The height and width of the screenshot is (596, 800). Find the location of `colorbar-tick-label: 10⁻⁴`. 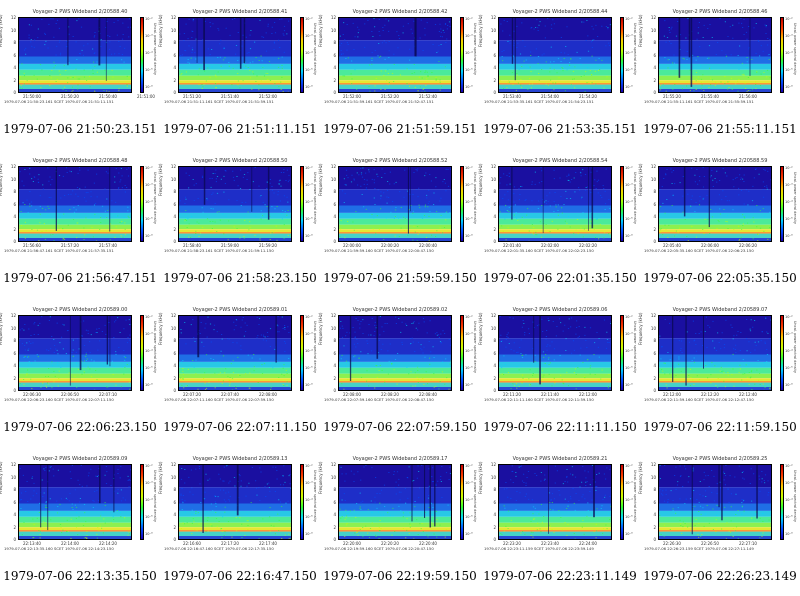

colorbar-tick-label: 10⁻⁴ is located at coordinates (149, 202).